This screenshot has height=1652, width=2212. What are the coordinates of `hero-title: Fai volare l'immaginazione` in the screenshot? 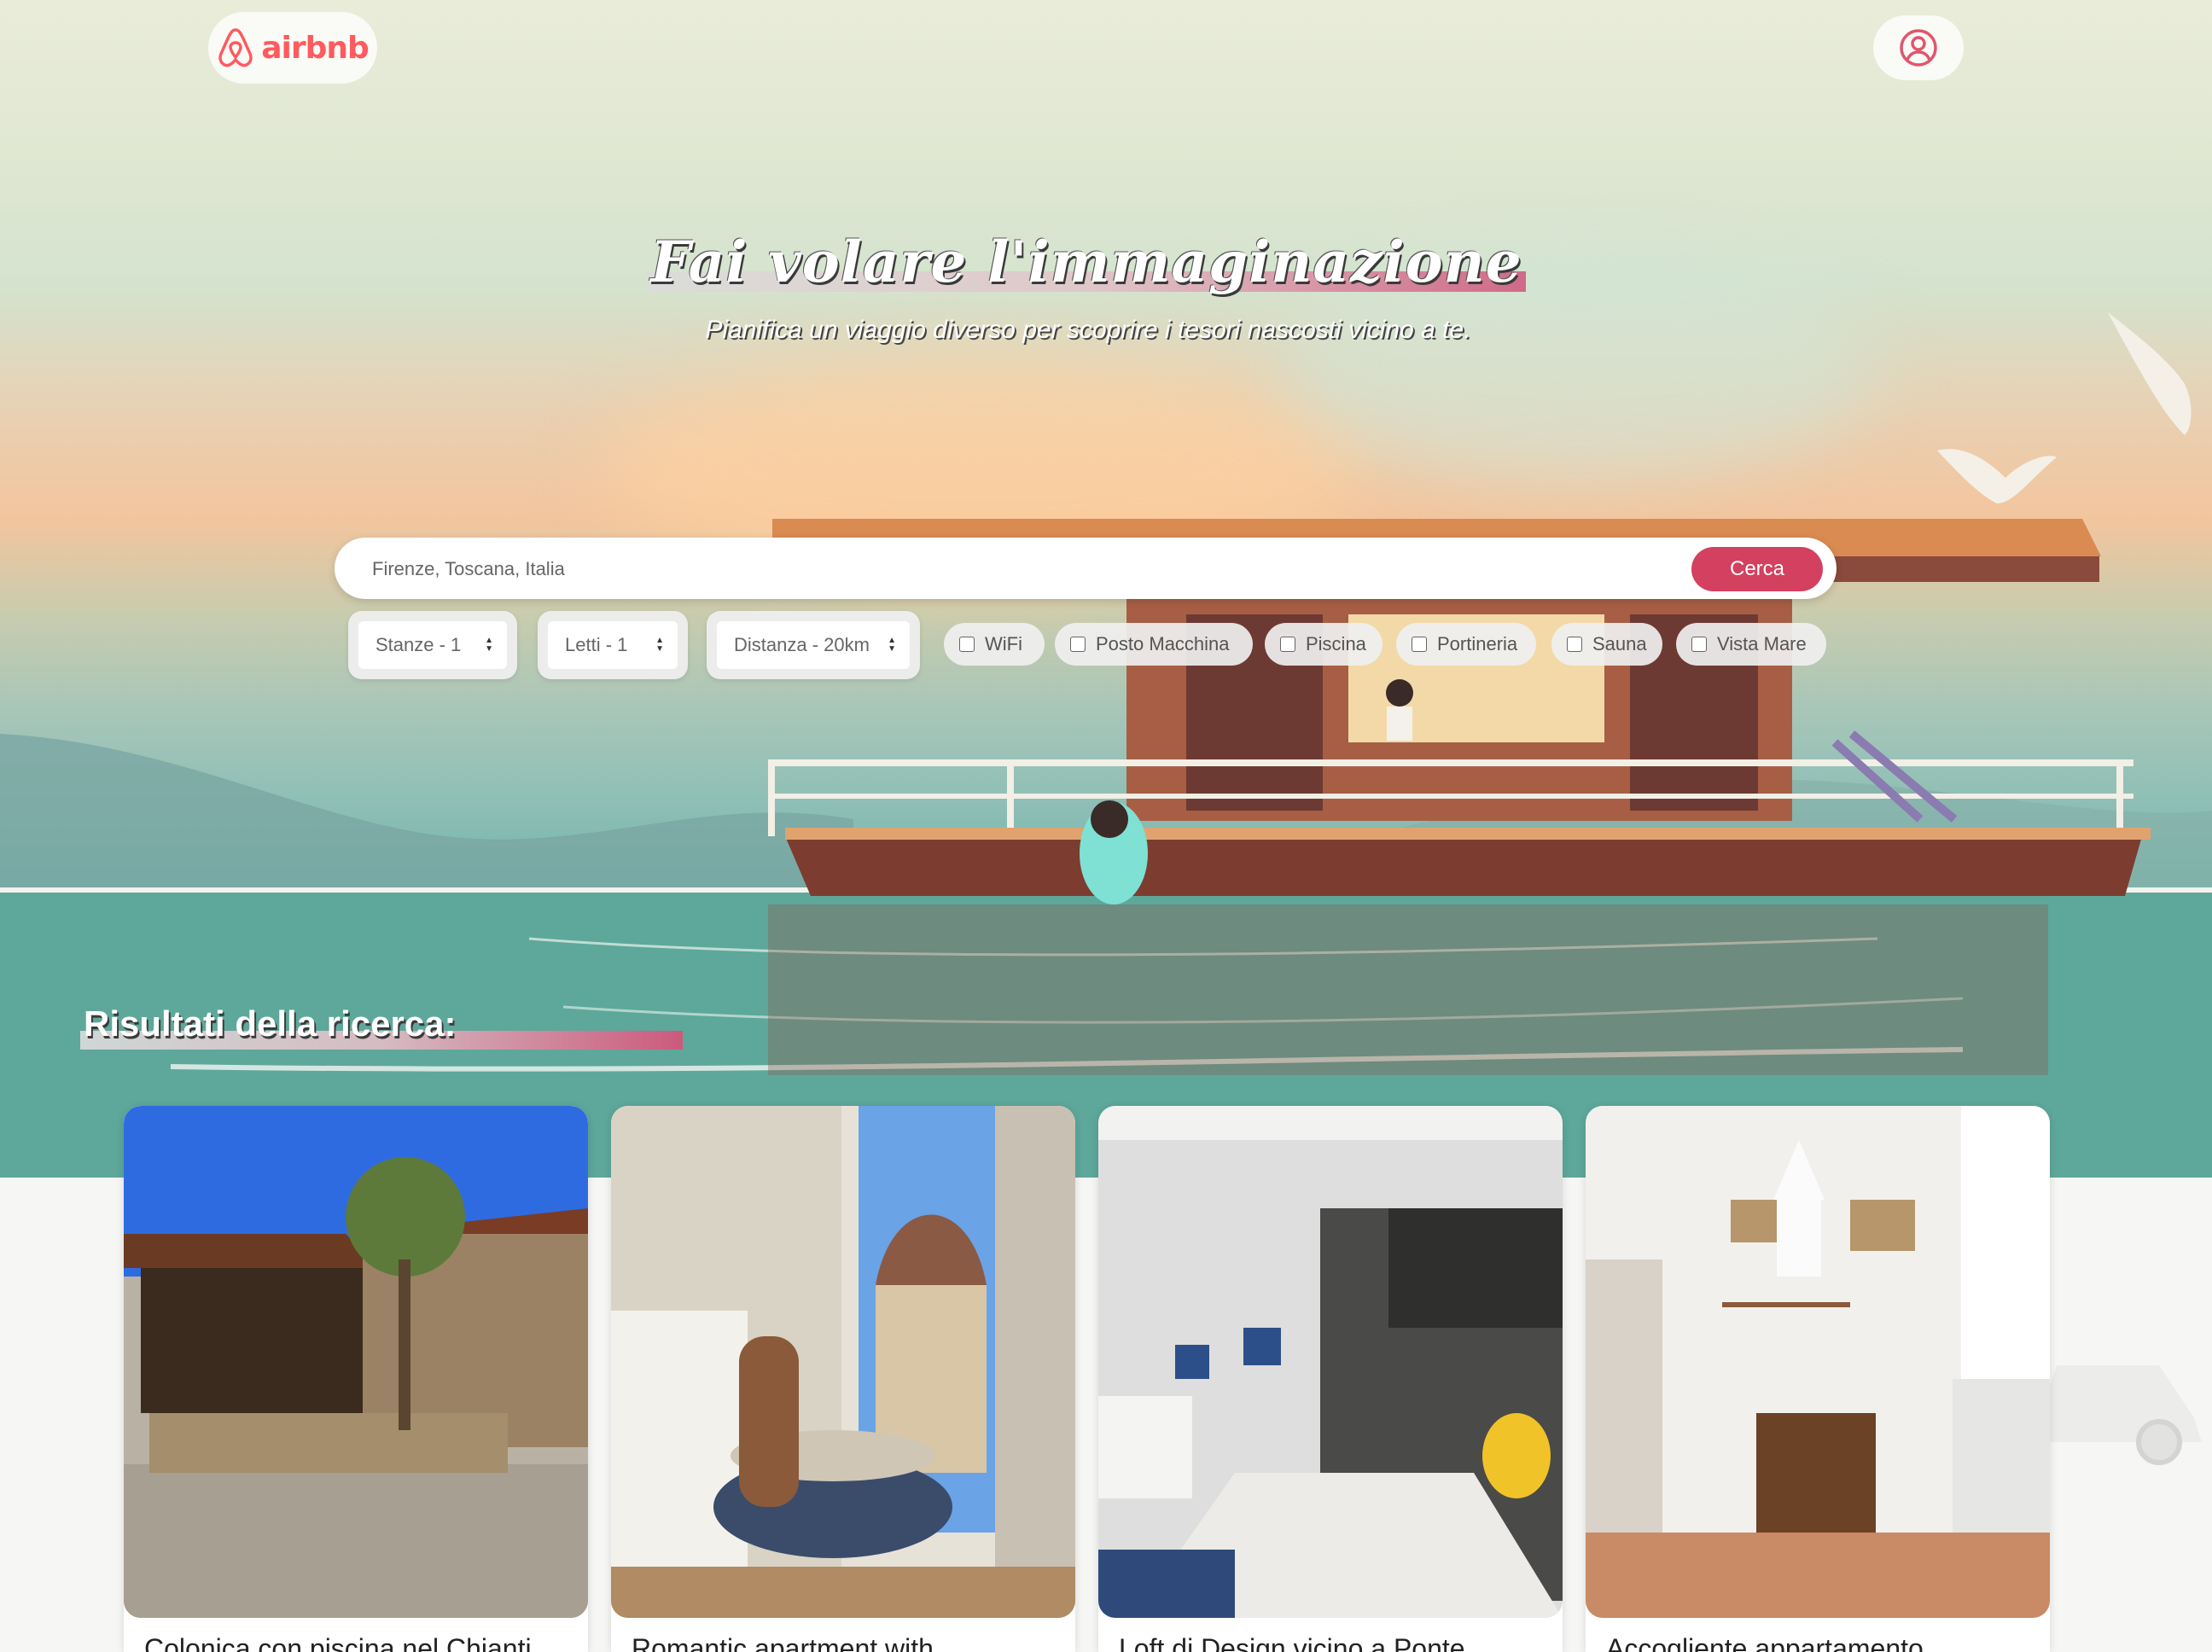 It's located at (1086, 262).